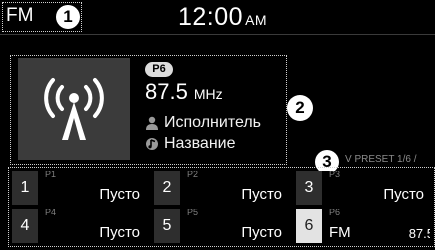  What do you see at coordinates (152, 123) in the screenshot?
I see `person-icon` at bounding box center [152, 123].